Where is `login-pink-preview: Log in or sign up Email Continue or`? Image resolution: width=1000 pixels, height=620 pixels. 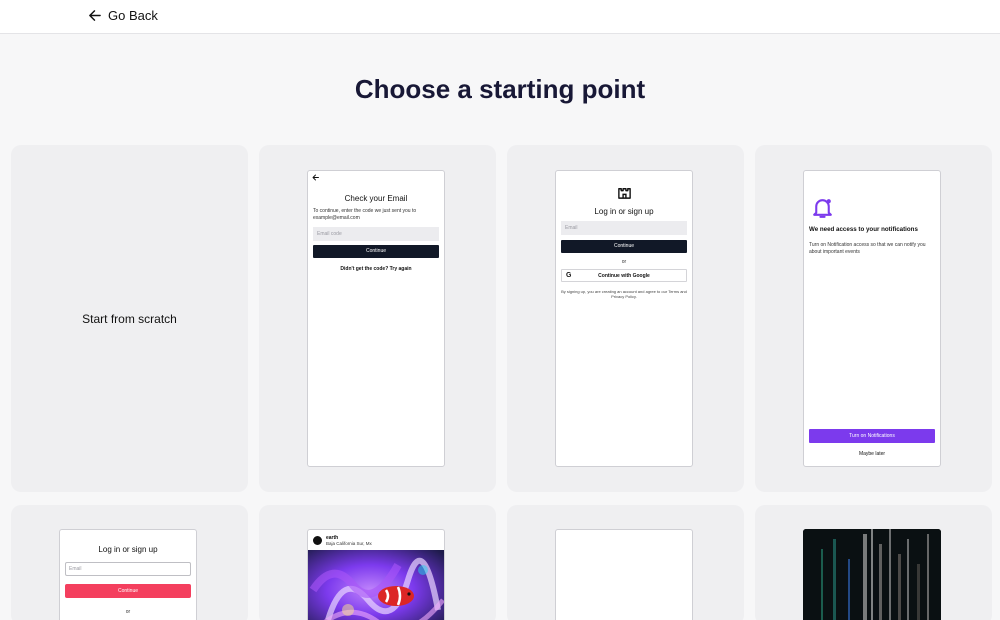
login-pink-preview: Log in or sign up Email Continue or is located at coordinates (128, 574).